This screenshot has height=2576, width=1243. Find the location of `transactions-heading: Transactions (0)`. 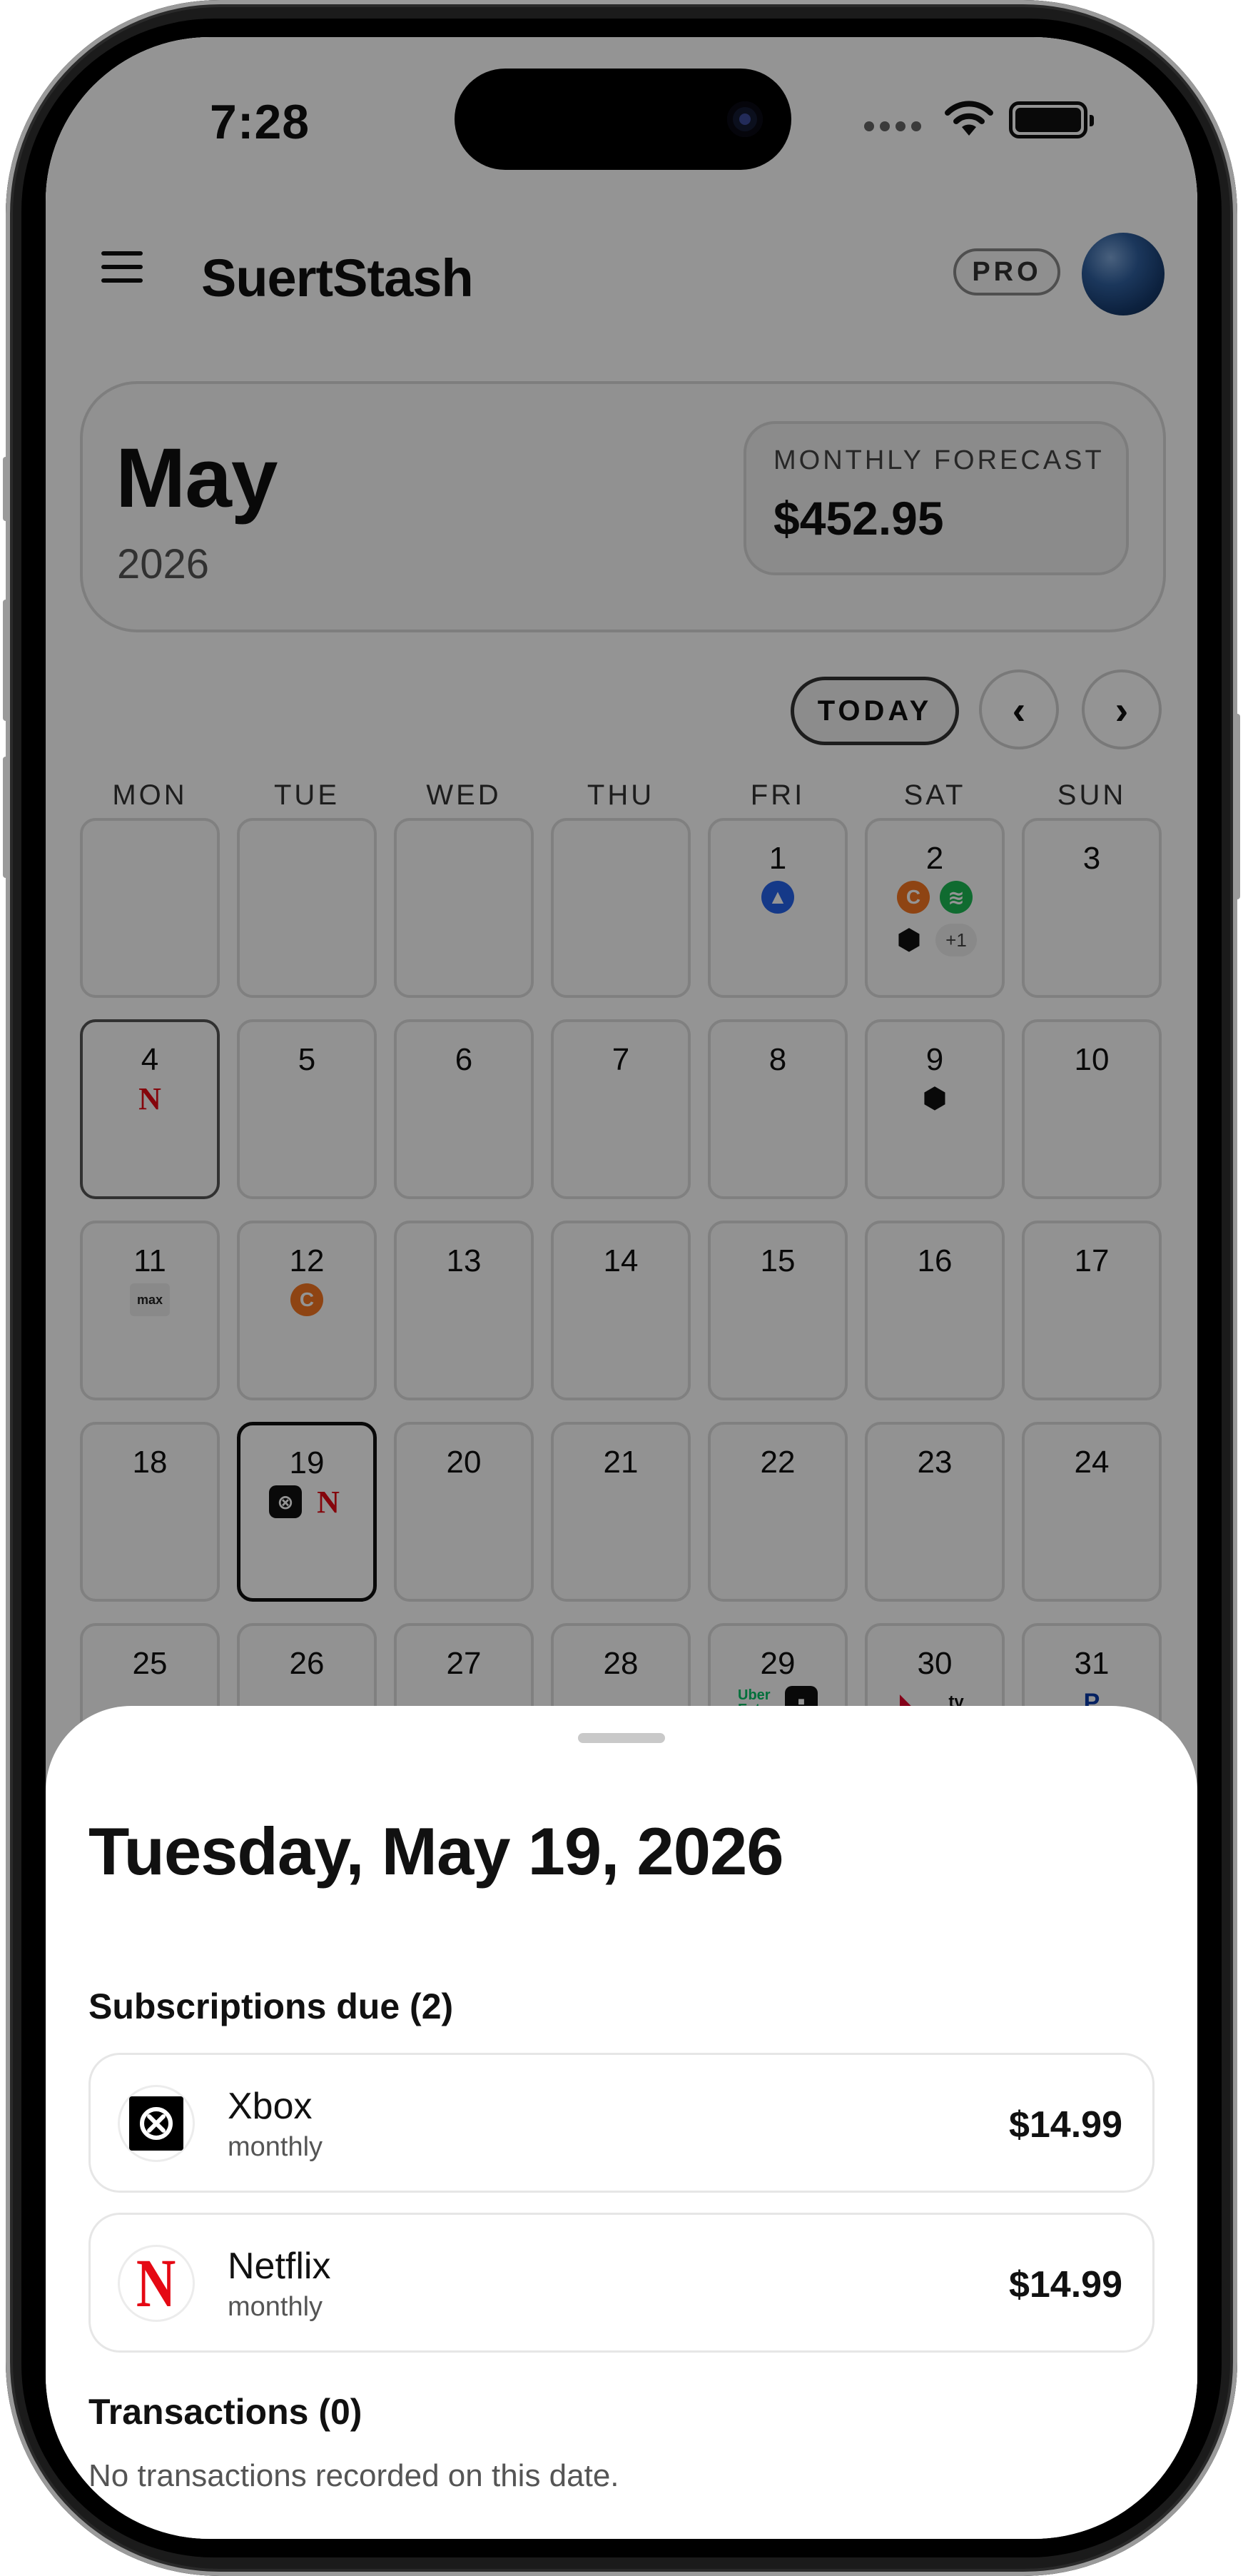

transactions-heading: Transactions (0) is located at coordinates (225, 2412).